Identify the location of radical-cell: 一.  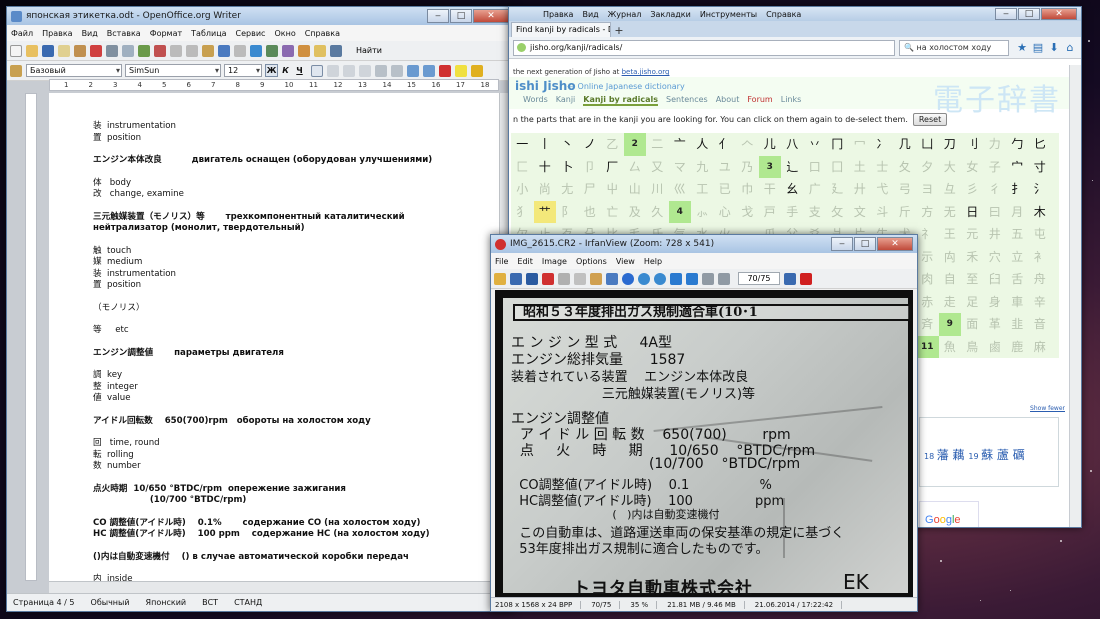
(522, 144).